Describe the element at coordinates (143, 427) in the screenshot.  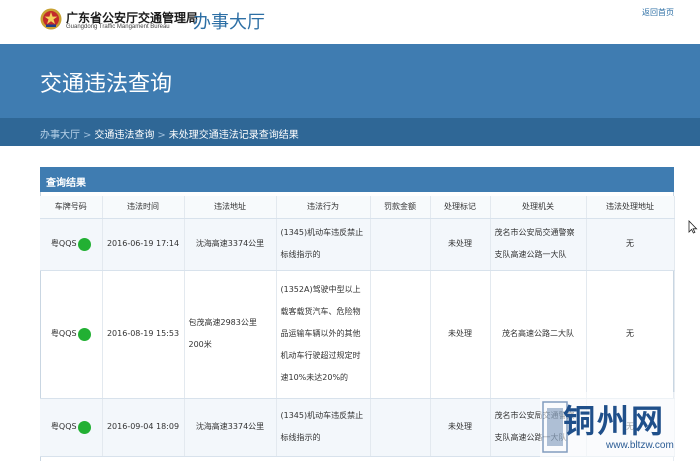
I see `time-cell: 2016-09-04 18:09` at that location.